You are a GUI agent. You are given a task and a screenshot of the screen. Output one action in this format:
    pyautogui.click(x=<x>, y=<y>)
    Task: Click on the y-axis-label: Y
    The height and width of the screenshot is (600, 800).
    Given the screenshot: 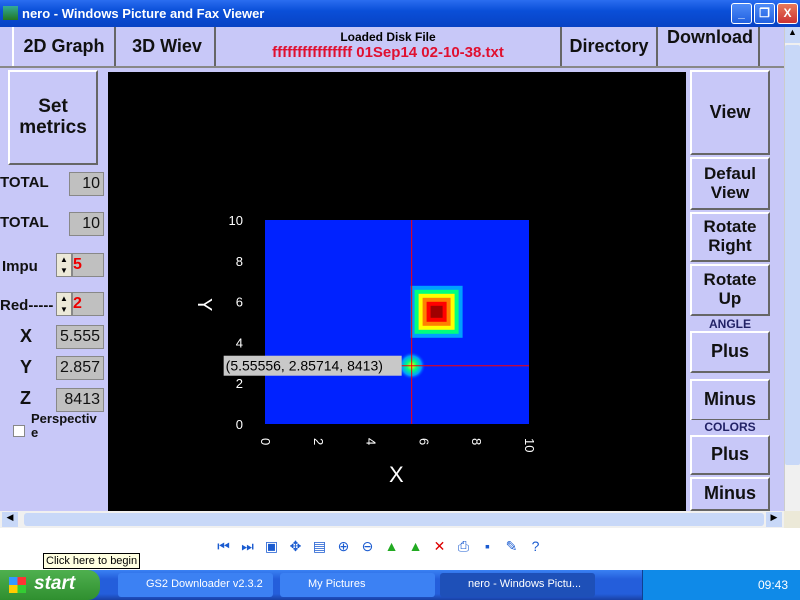 What is the action you would take?
    pyautogui.click(x=204, y=304)
    